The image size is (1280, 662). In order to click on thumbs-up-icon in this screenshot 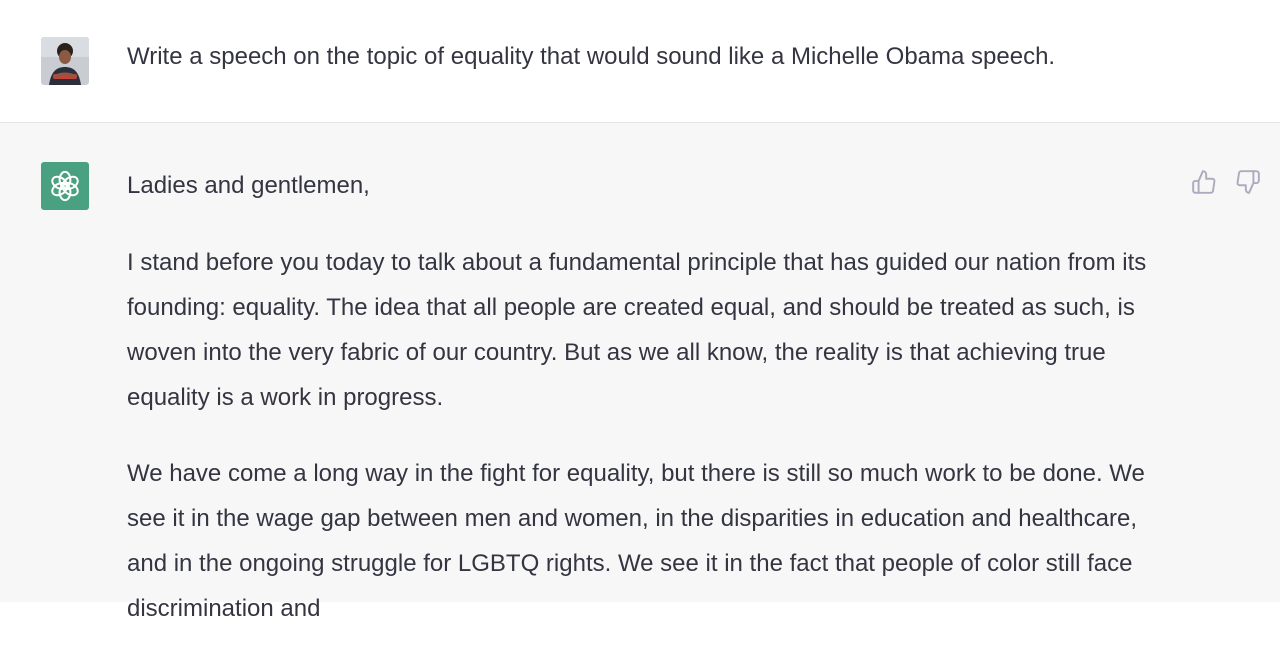, I will do `click(1204, 182)`.